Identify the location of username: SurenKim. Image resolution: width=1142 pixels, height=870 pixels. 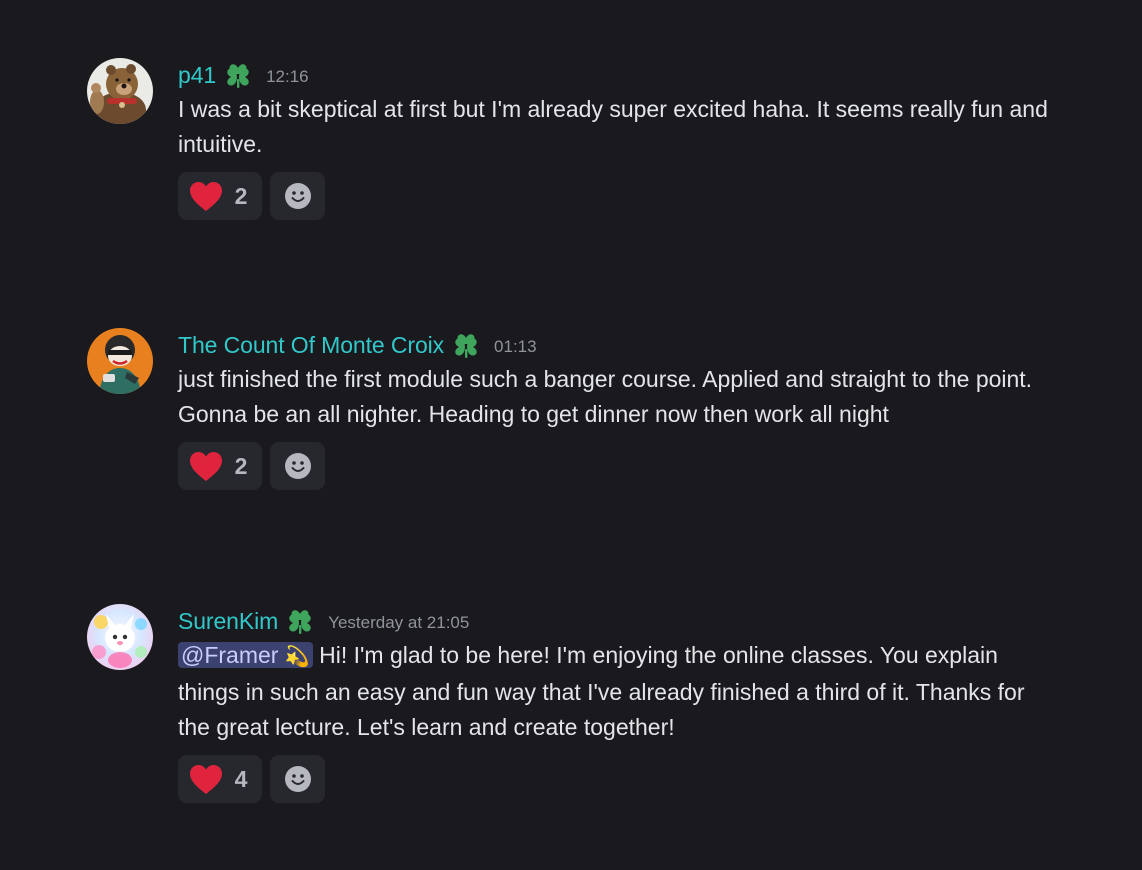
(228, 621).